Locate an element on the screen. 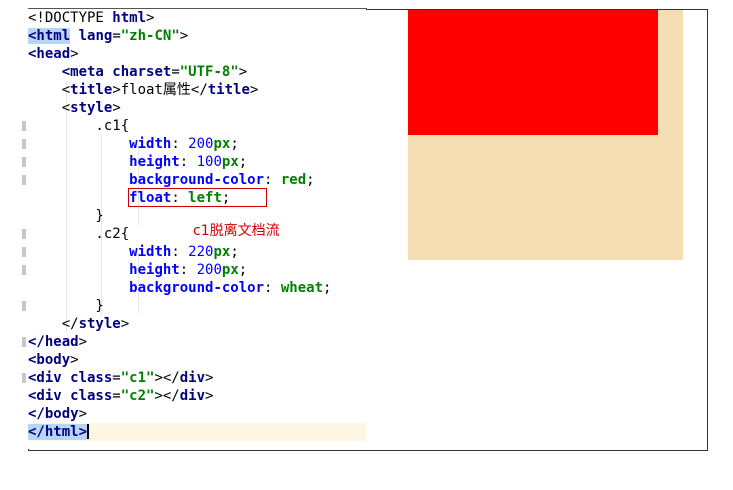  text-cursor is located at coordinates (88, 431).